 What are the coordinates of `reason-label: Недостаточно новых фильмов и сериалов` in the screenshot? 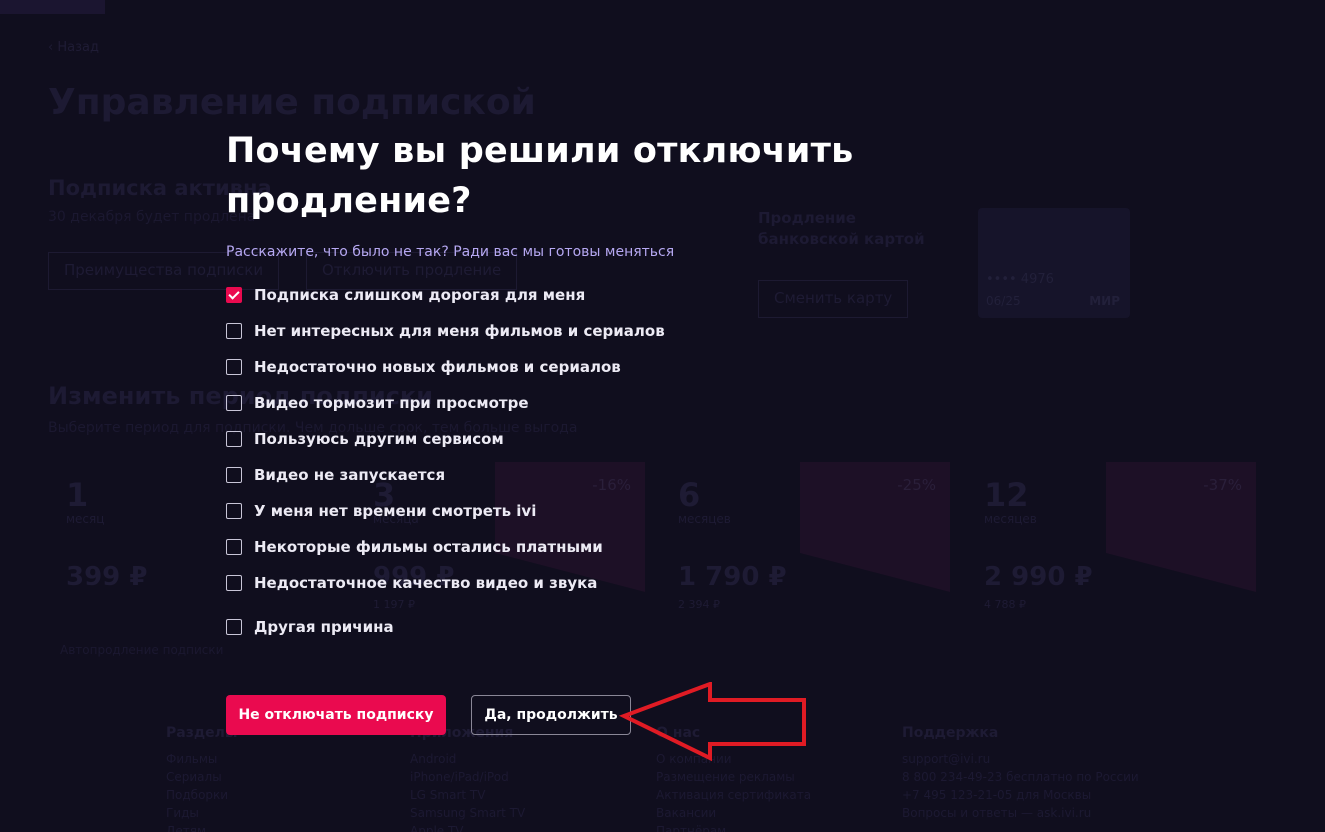 It's located at (437, 367).